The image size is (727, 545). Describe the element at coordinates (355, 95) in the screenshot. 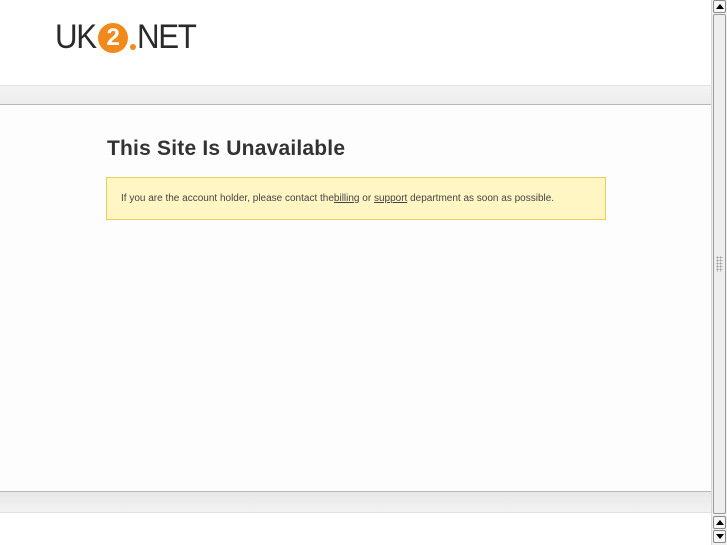

I see `header-divider-band` at that location.